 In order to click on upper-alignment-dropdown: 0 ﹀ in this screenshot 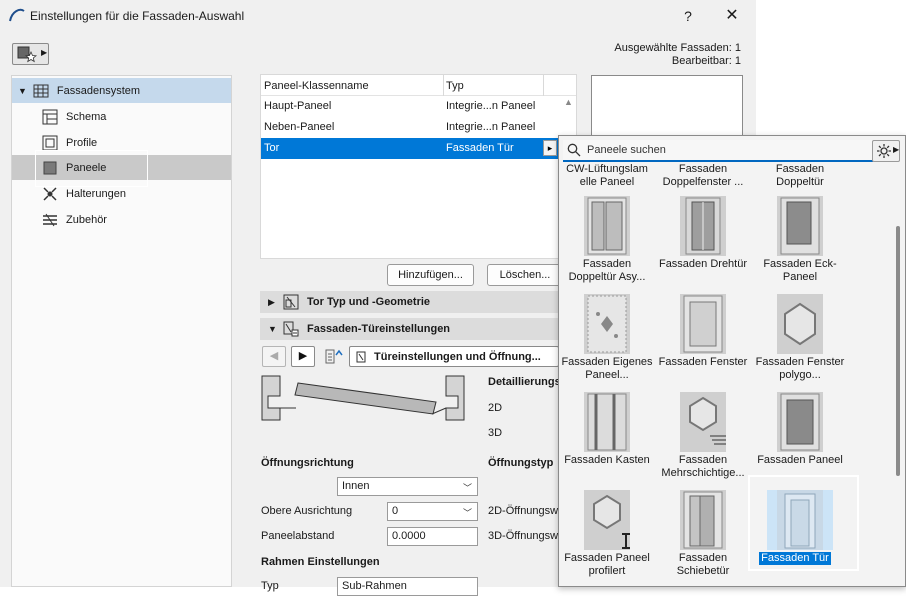, I will do `click(432, 511)`.